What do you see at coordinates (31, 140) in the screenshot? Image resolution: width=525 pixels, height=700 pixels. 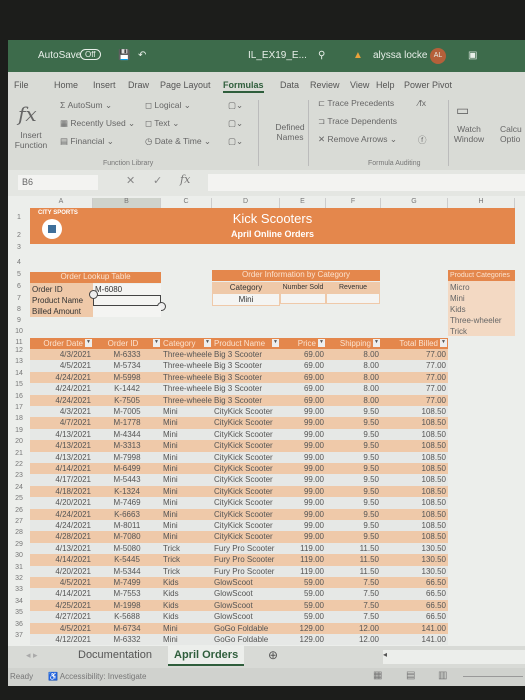 I see `insert-function-button: Insert Function` at bounding box center [31, 140].